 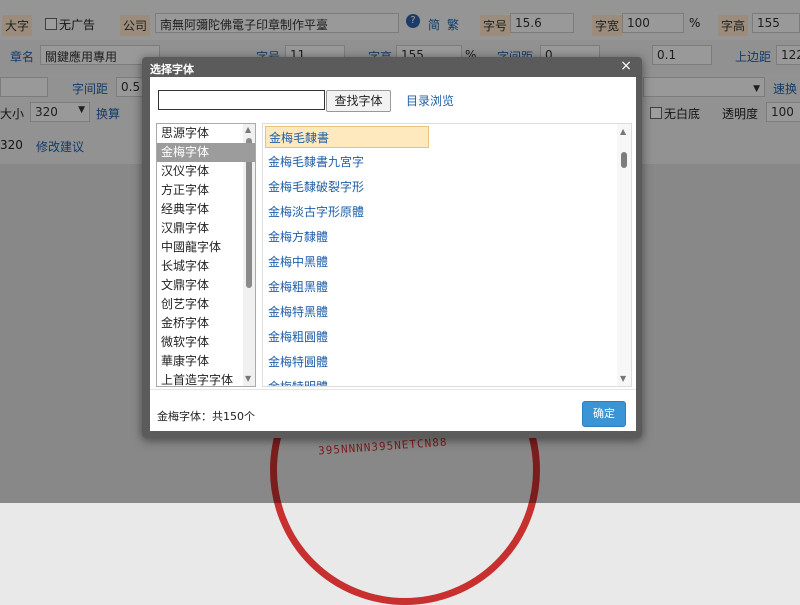 What do you see at coordinates (347, 312) in the screenshot?
I see `font-item: 金梅特黑體` at bounding box center [347, 312].